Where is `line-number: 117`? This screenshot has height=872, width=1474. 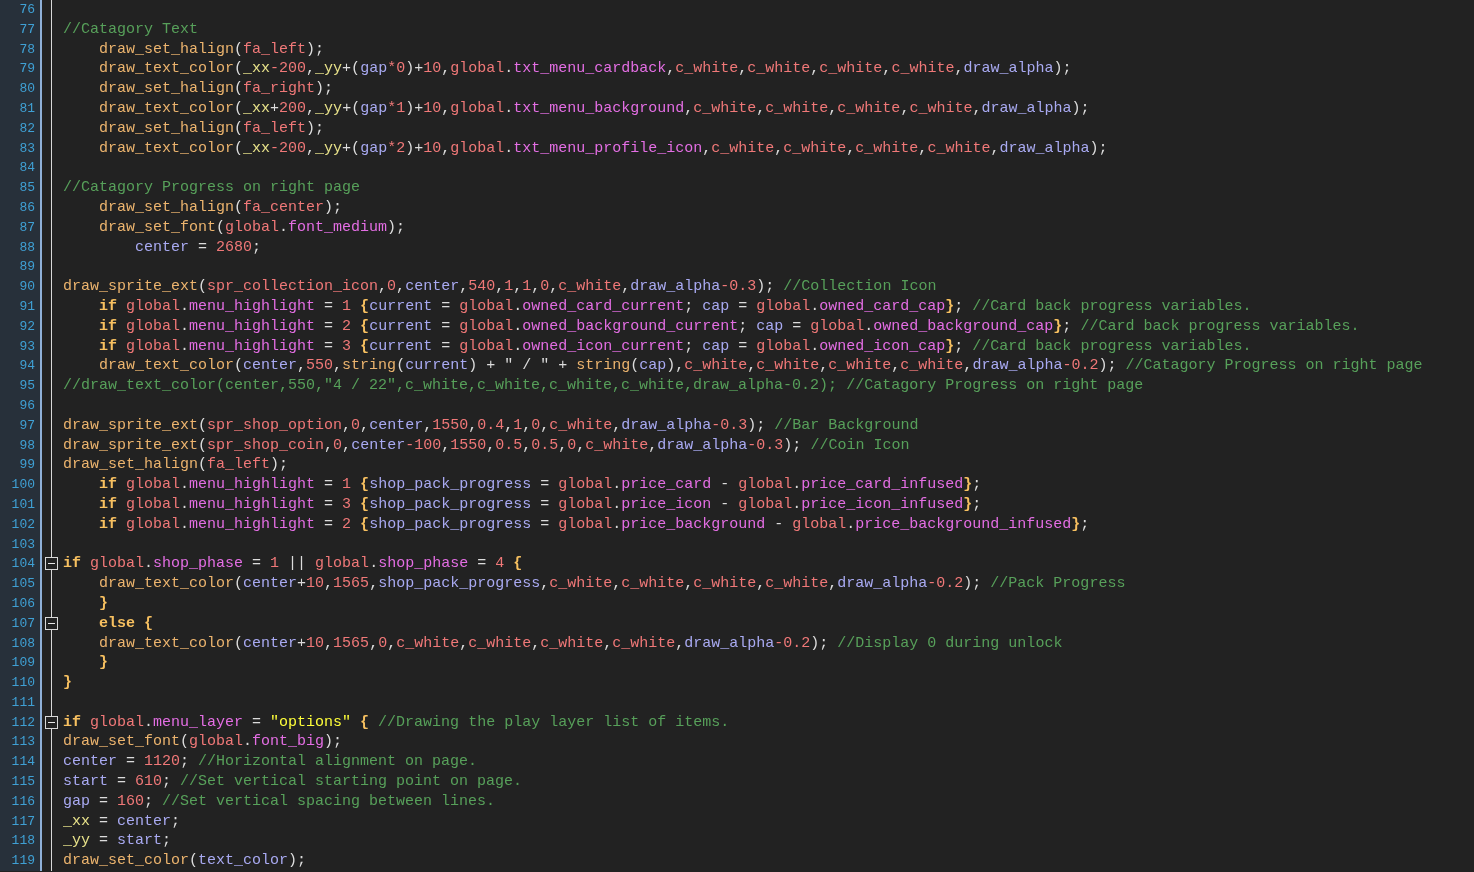 line-number: 117 is located at coordinates (21, 821).